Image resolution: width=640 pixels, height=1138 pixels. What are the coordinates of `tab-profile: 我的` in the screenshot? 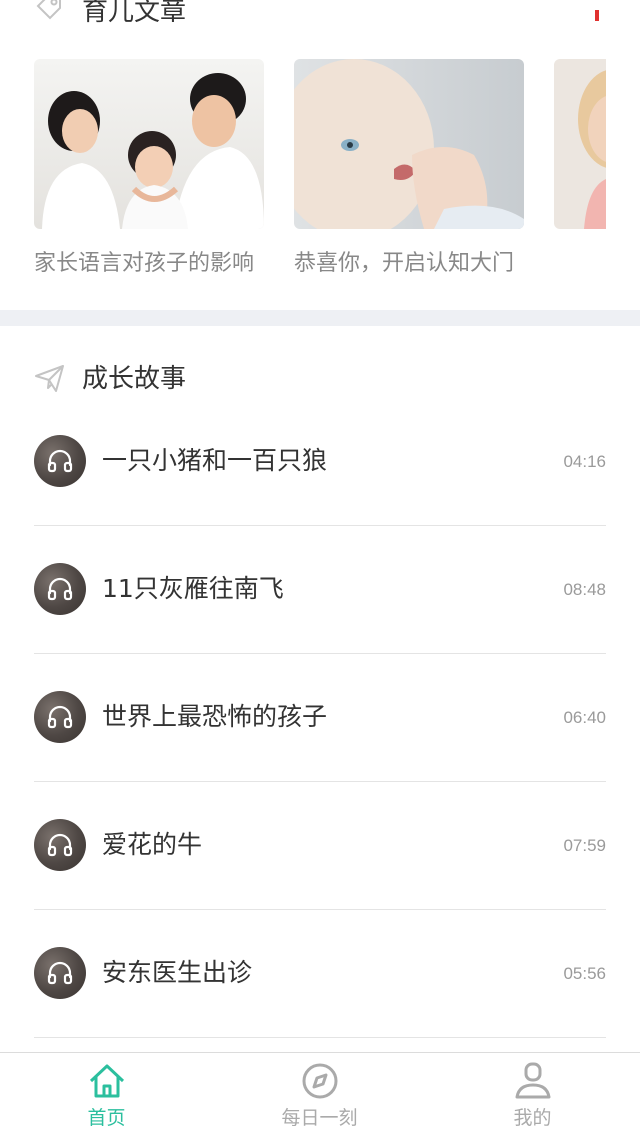 It's located at (532, 1095).